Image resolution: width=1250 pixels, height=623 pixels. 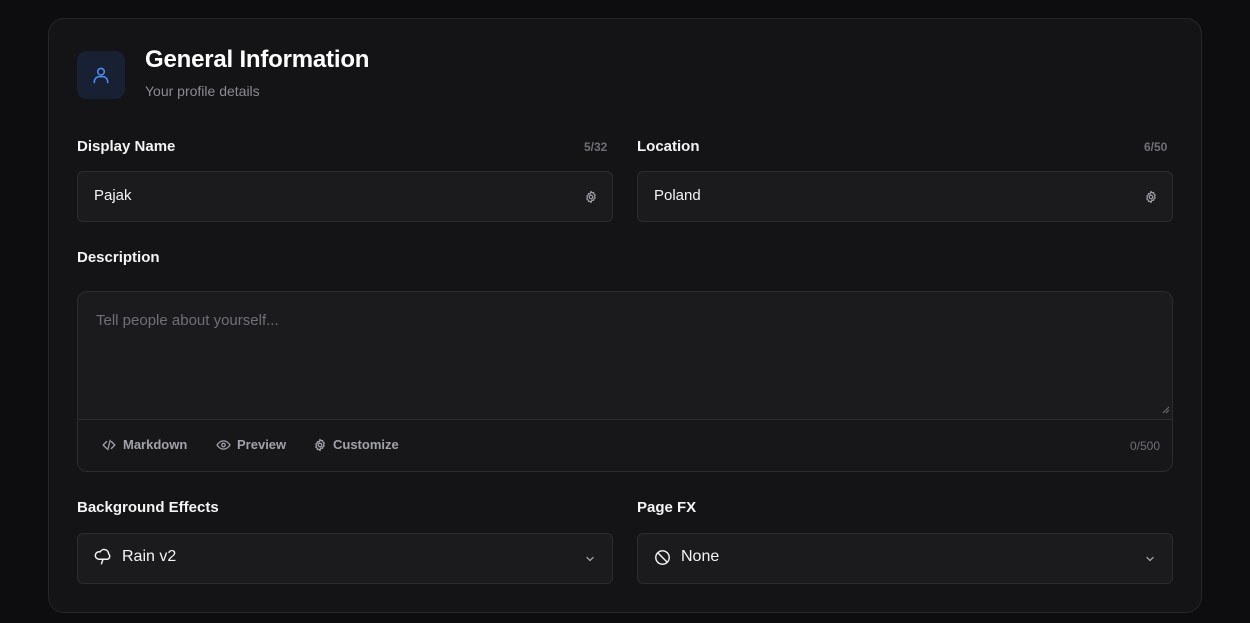 I want to click on location-counter: 6/50, so click(x=1156, y=147).